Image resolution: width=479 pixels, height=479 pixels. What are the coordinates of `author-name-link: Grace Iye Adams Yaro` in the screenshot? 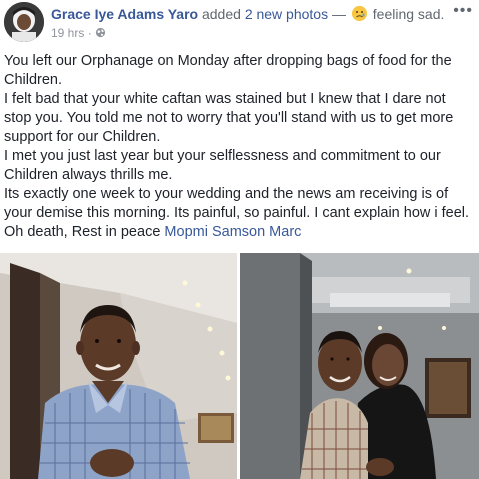 It's located at (124, 14).